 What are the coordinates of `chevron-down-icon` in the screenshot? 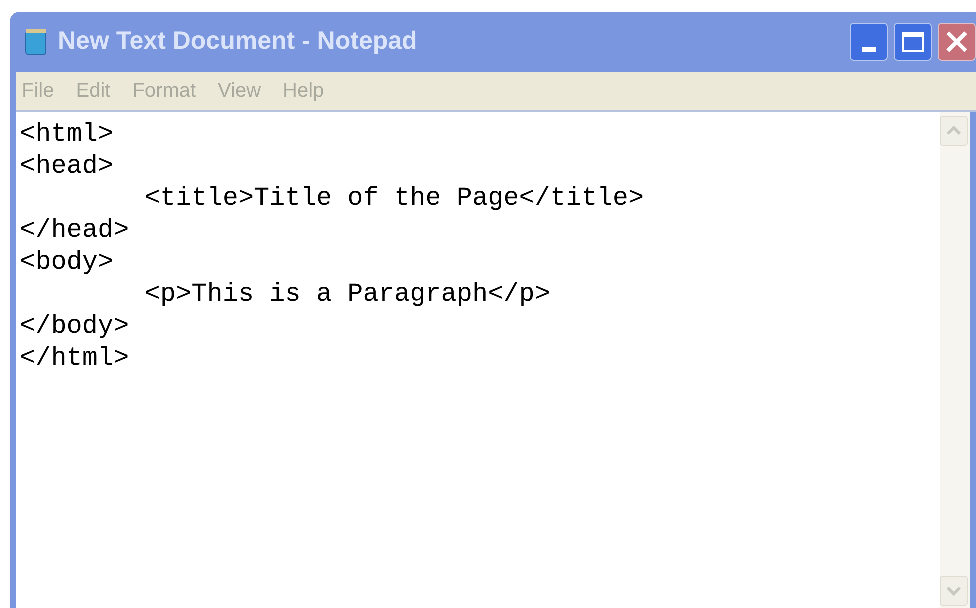 It's located at (954, 591).